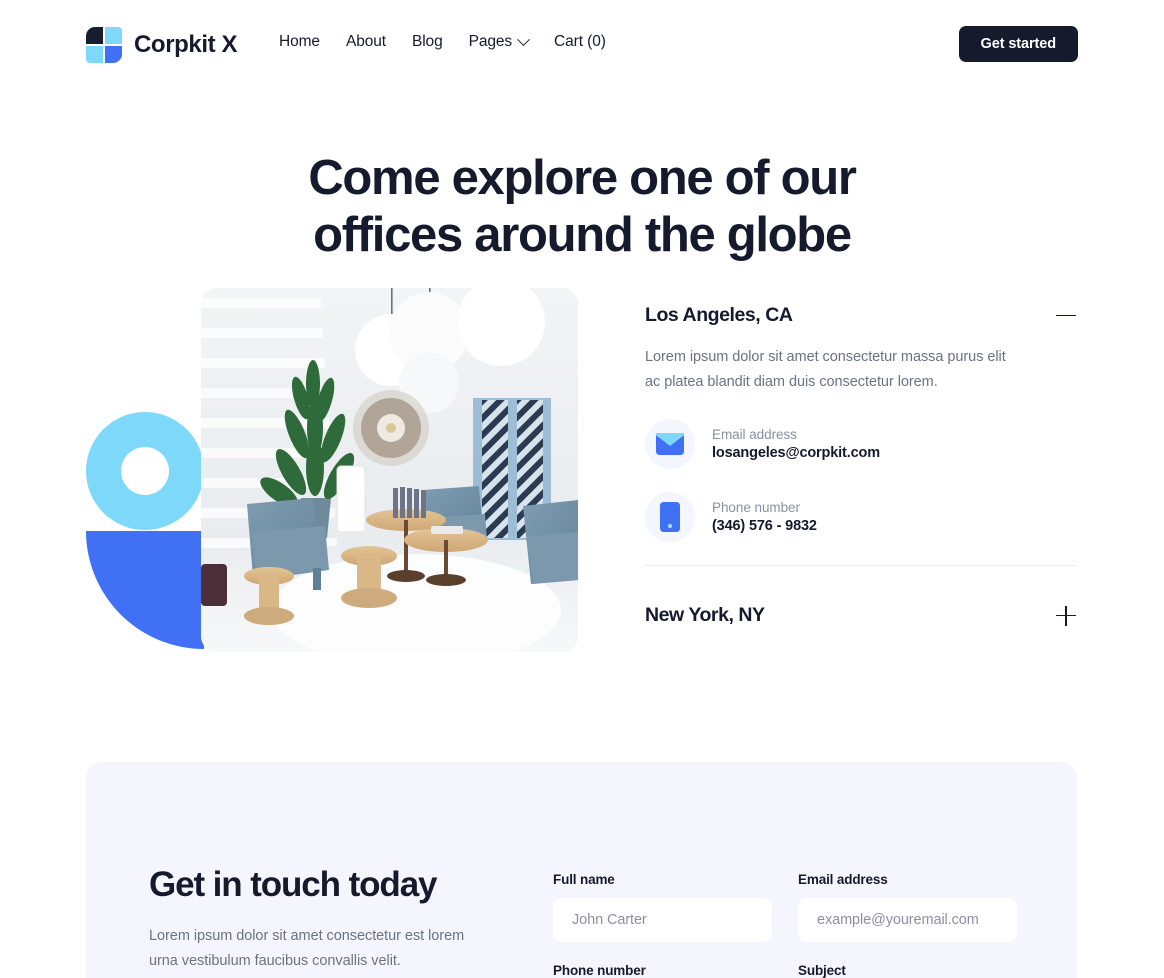  Describe the element at coordinates (490, 41) in the screenshot. I see `nav-link-pages-label: Pages` at that location.